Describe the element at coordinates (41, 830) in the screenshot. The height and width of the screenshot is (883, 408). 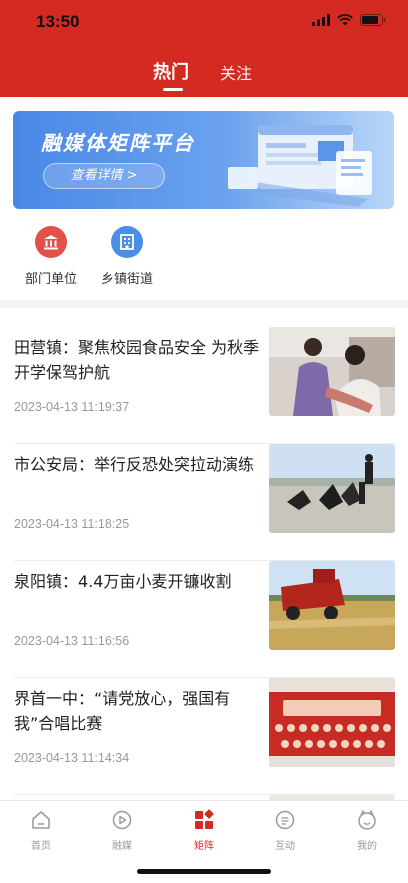
I see `tabbar-item-home: 首页` at that location.